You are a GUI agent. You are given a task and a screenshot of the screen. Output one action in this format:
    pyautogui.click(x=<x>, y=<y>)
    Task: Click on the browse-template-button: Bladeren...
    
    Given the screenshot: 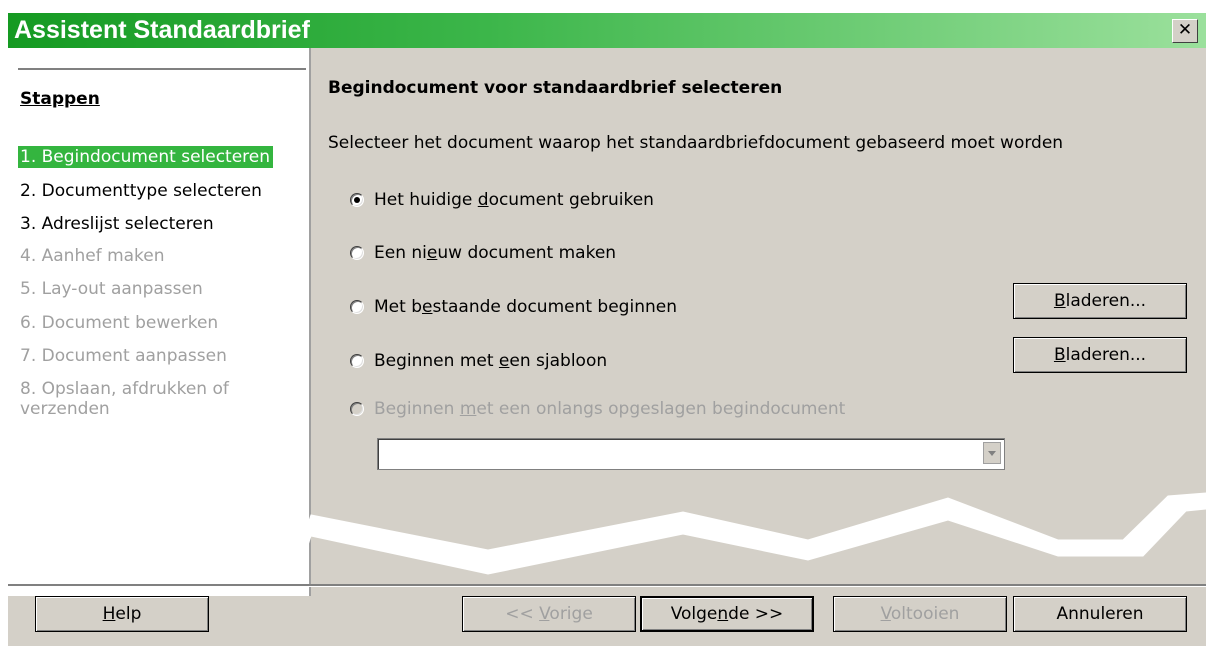 What is the action you would take?
    pyautogui.click(x=1100, y=355)
    